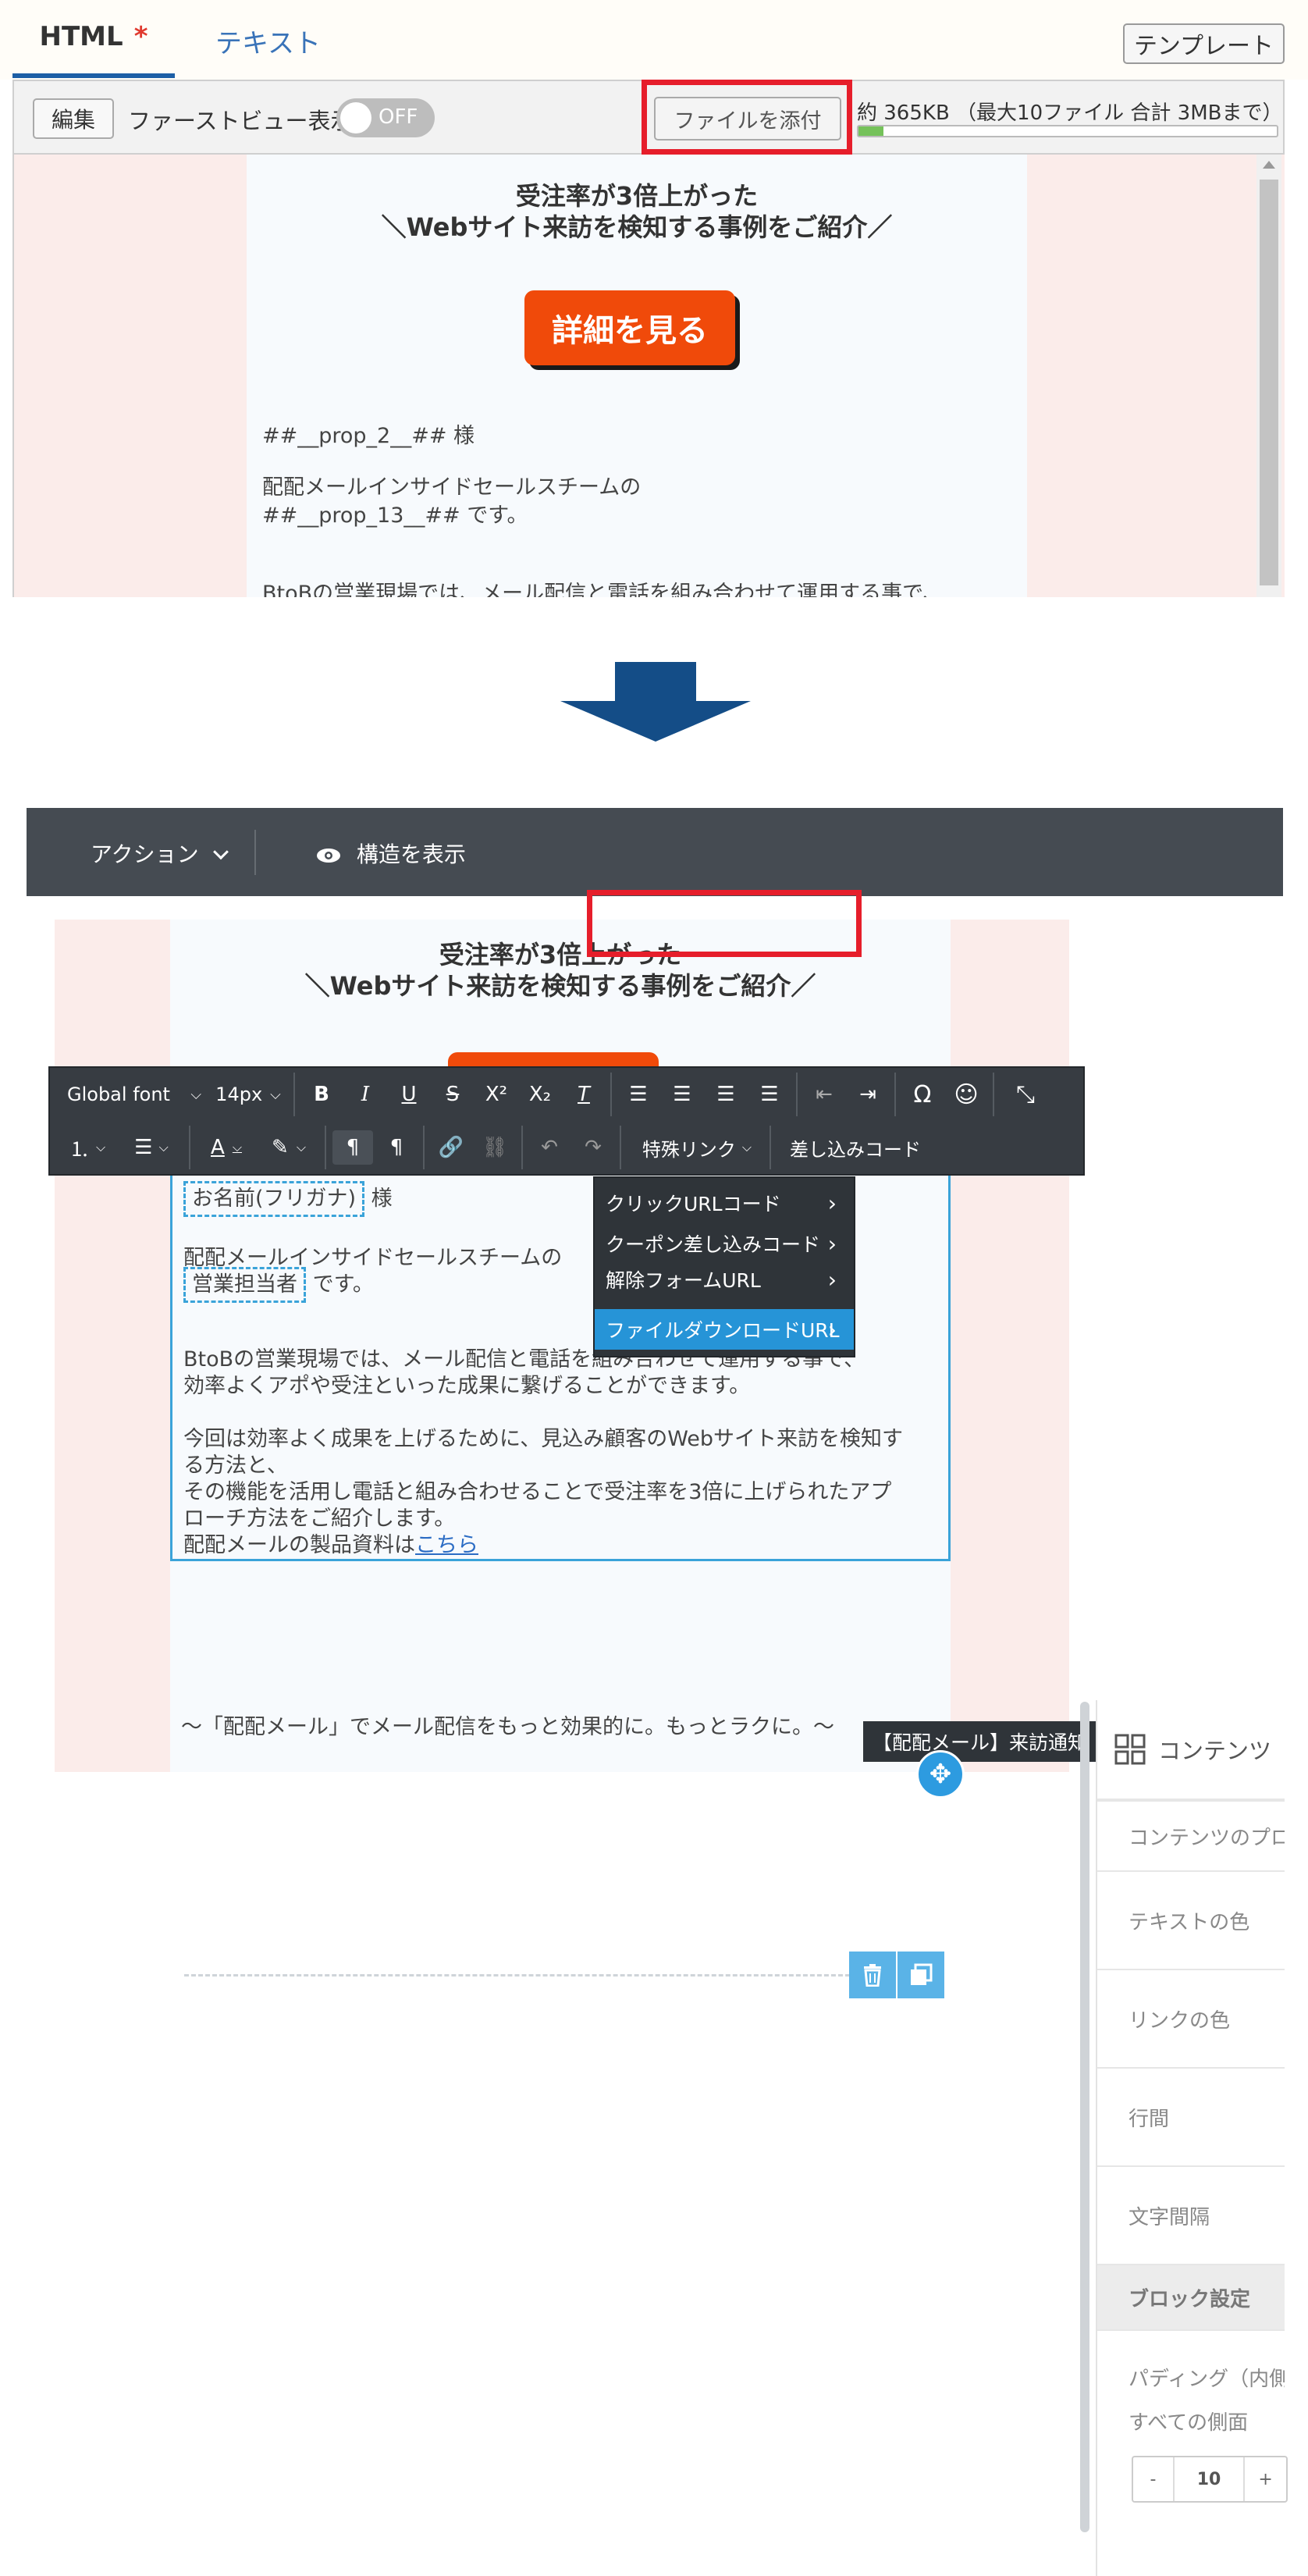  What do you see at coordinates (629, 327) in the screenshot?
I see `details-cta-button: 詳細を見る` at bounding box center [629, 327].